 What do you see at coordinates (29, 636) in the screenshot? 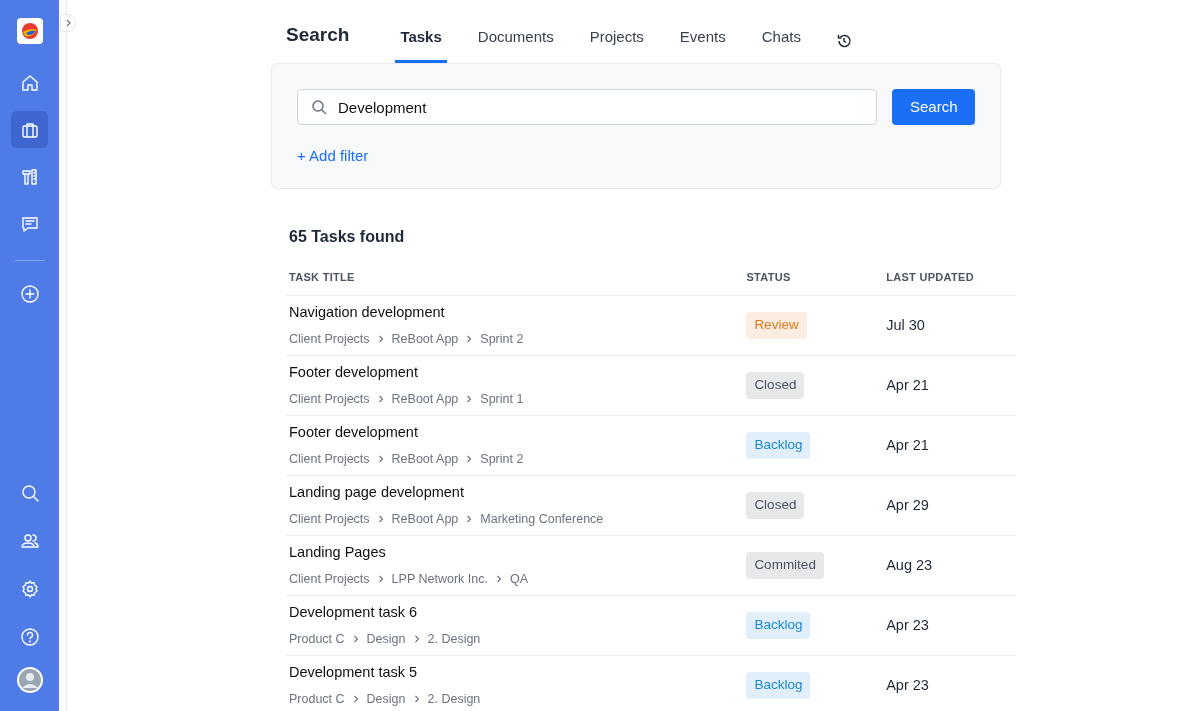
I see `help-icon` at bounding box center [29, 636].